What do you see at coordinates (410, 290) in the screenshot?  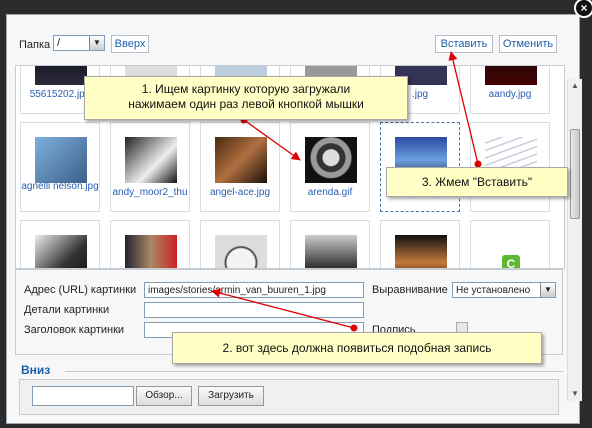 I see `align-label: Выравнивание` at bounding box center [410, 290].